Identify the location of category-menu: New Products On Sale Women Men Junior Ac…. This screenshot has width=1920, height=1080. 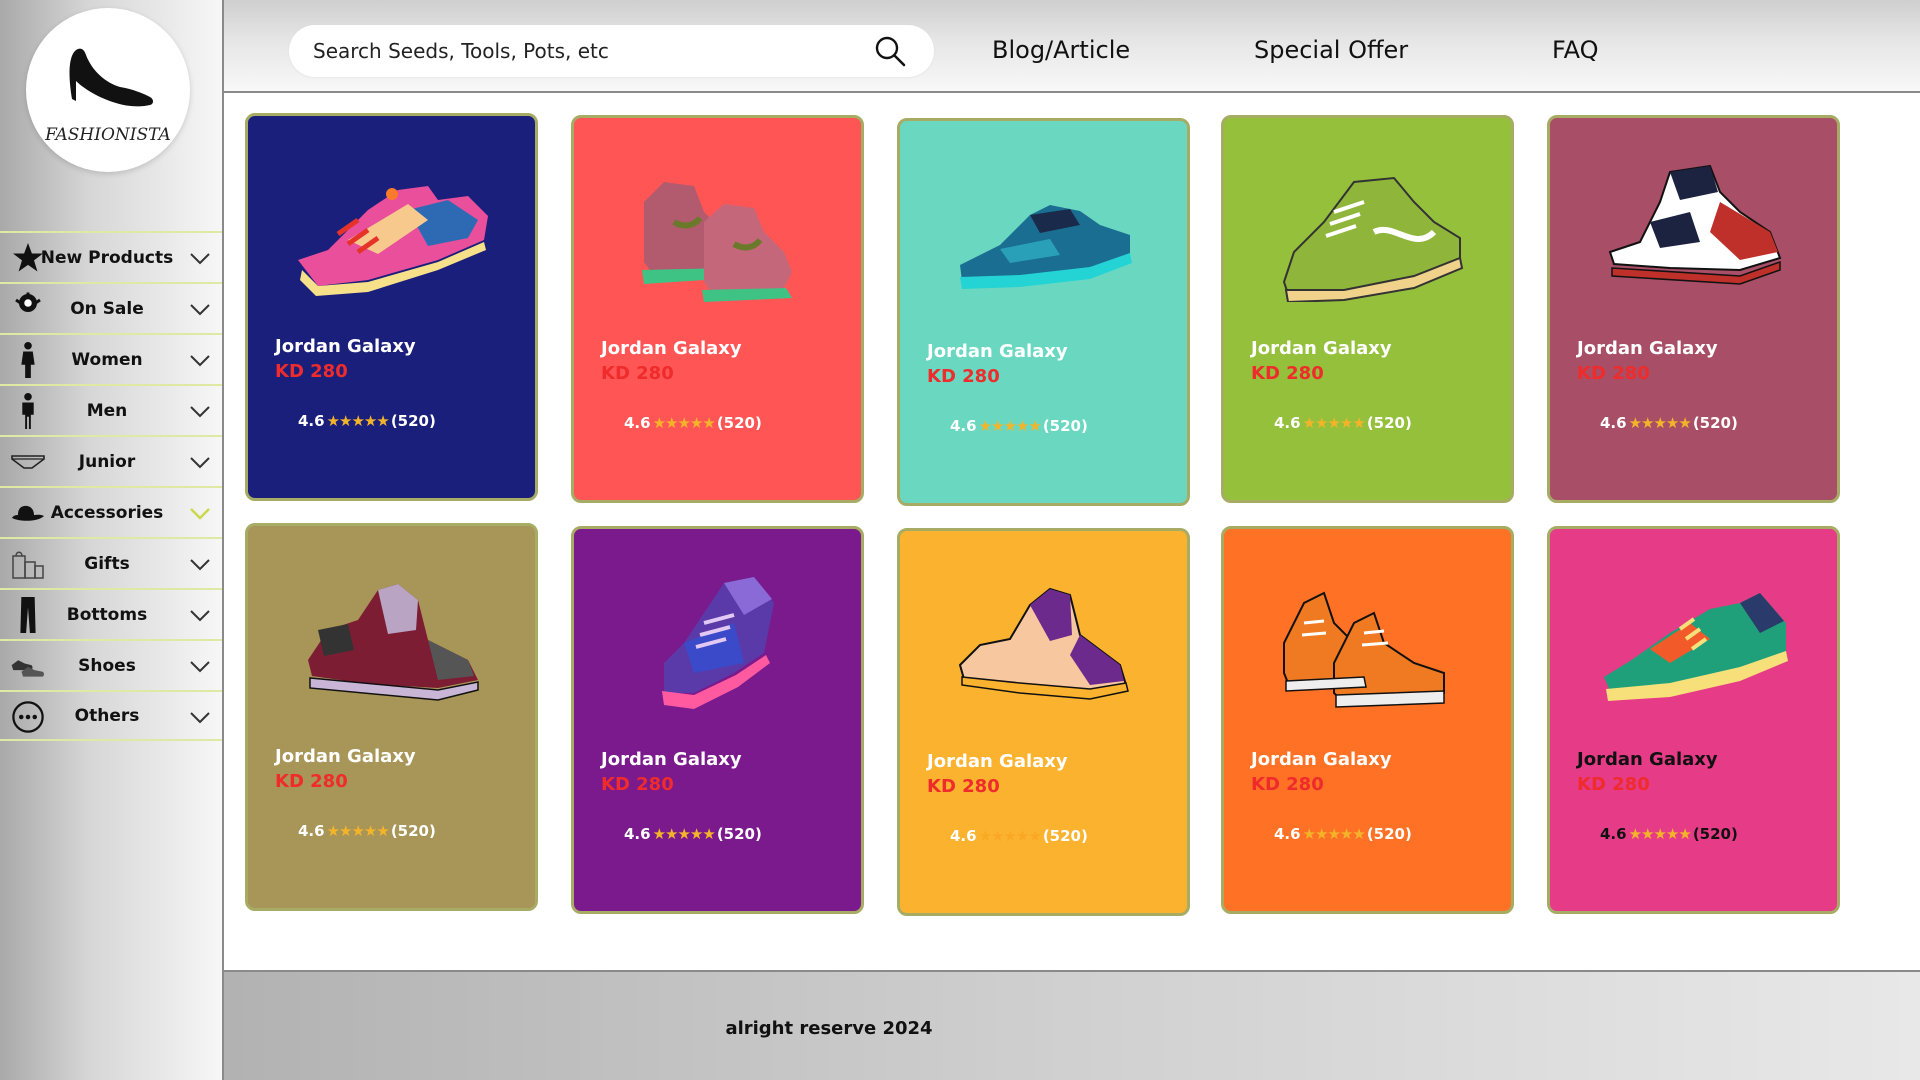
(111, 486).